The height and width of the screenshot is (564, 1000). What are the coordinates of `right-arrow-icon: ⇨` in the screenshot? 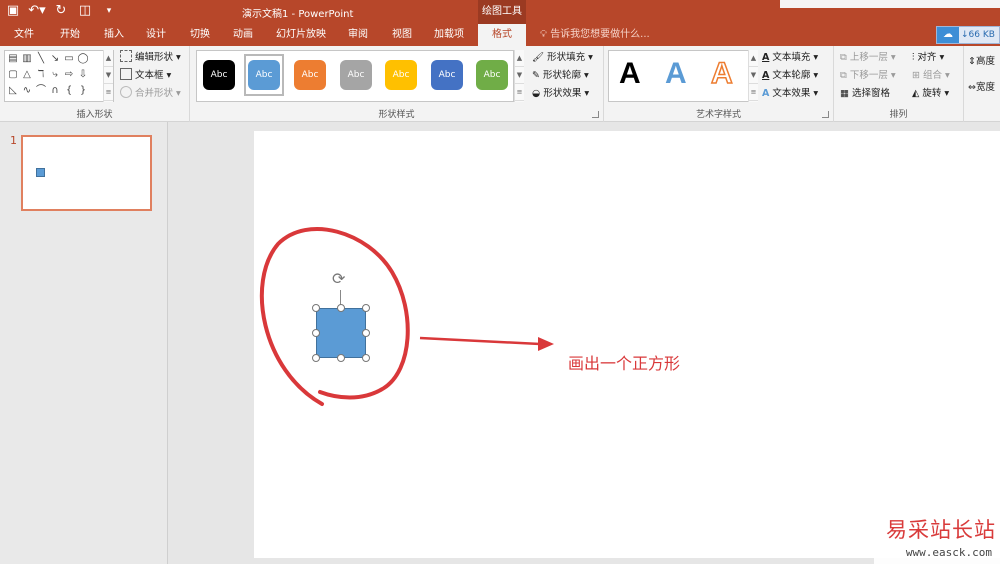 It's located at (69, 75).